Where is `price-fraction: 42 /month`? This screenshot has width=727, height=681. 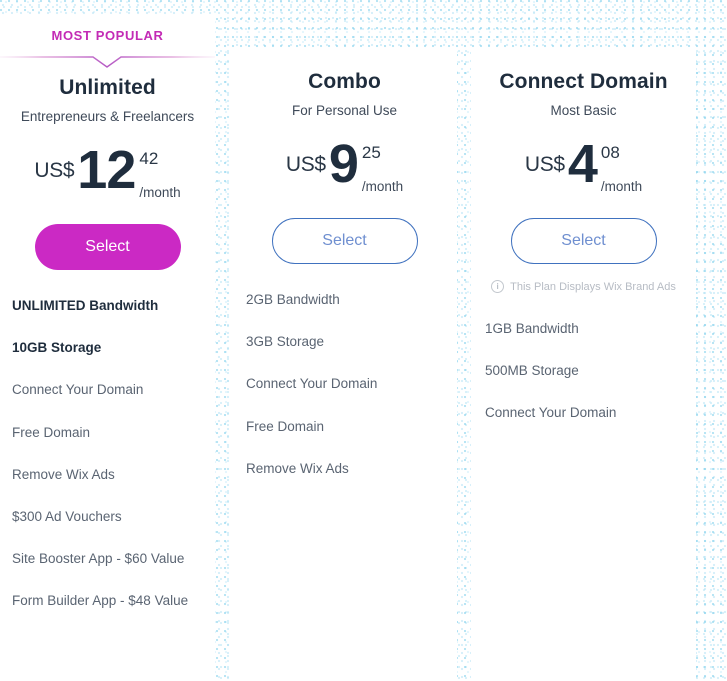
price-fraction: 42 /month is located at coordinates (159, 175).